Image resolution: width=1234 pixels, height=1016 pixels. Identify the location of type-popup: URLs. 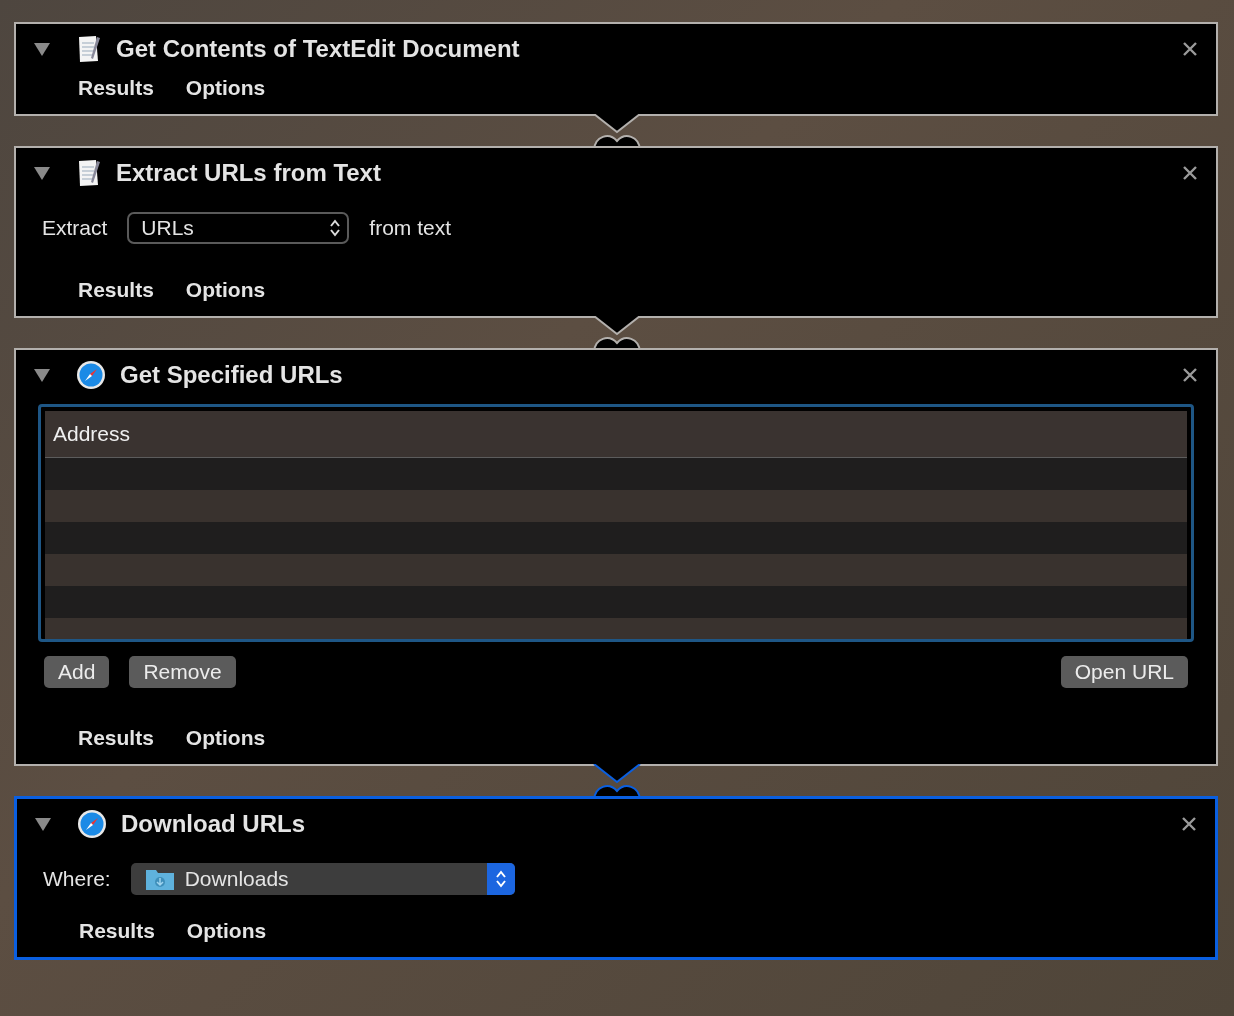
(238, 228).